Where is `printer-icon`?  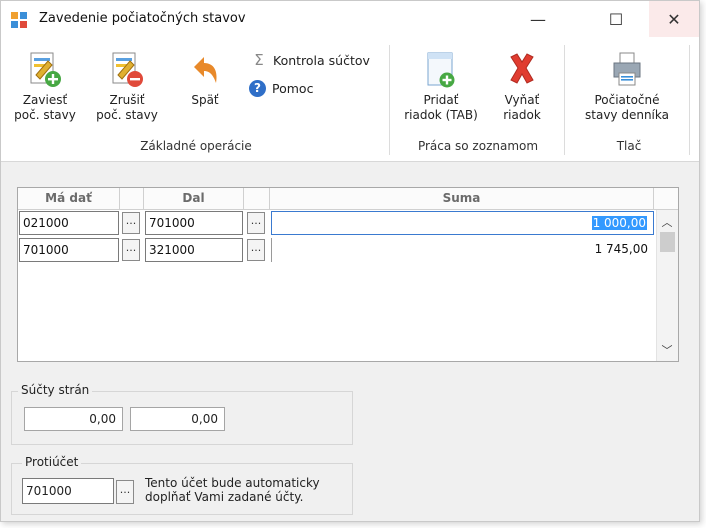
printer-icon is located at coordinates (627, 69).